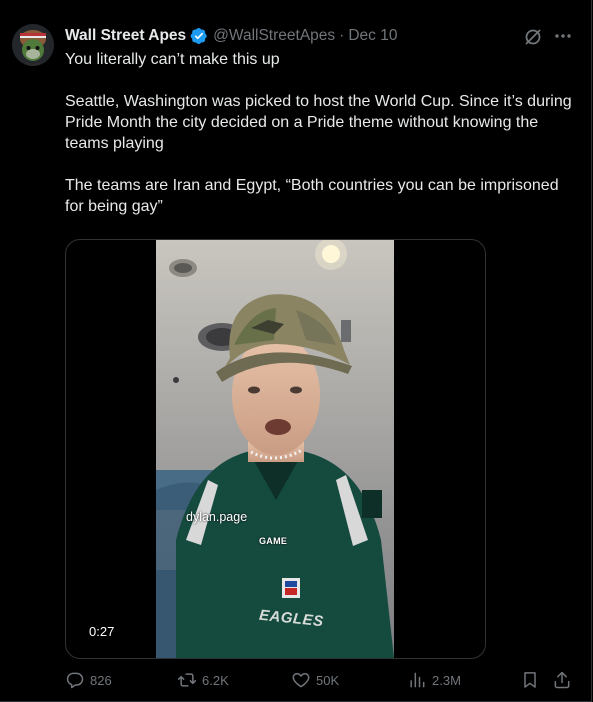 Image resolution: width=593 pixels, height=702 pixels. I want to click on action-bar: 826 6.2K 50K 2.3M, so click(320, 683).